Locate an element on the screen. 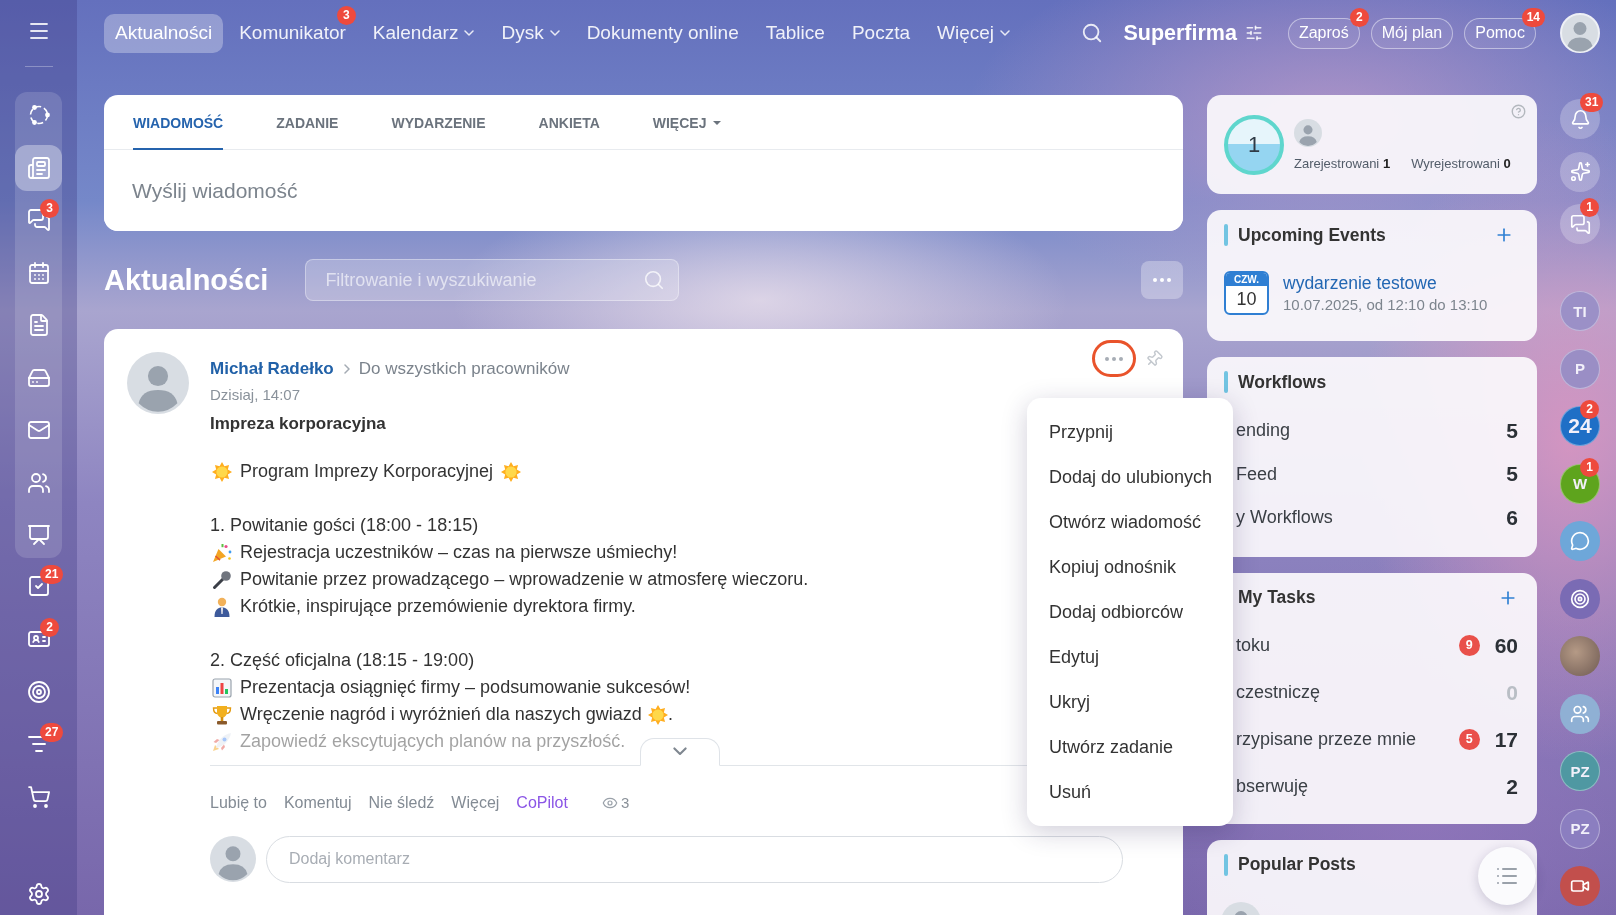 This screenshot has height=915, width=1616. menu-item: Usuń is located at coordinates (1130, 792).